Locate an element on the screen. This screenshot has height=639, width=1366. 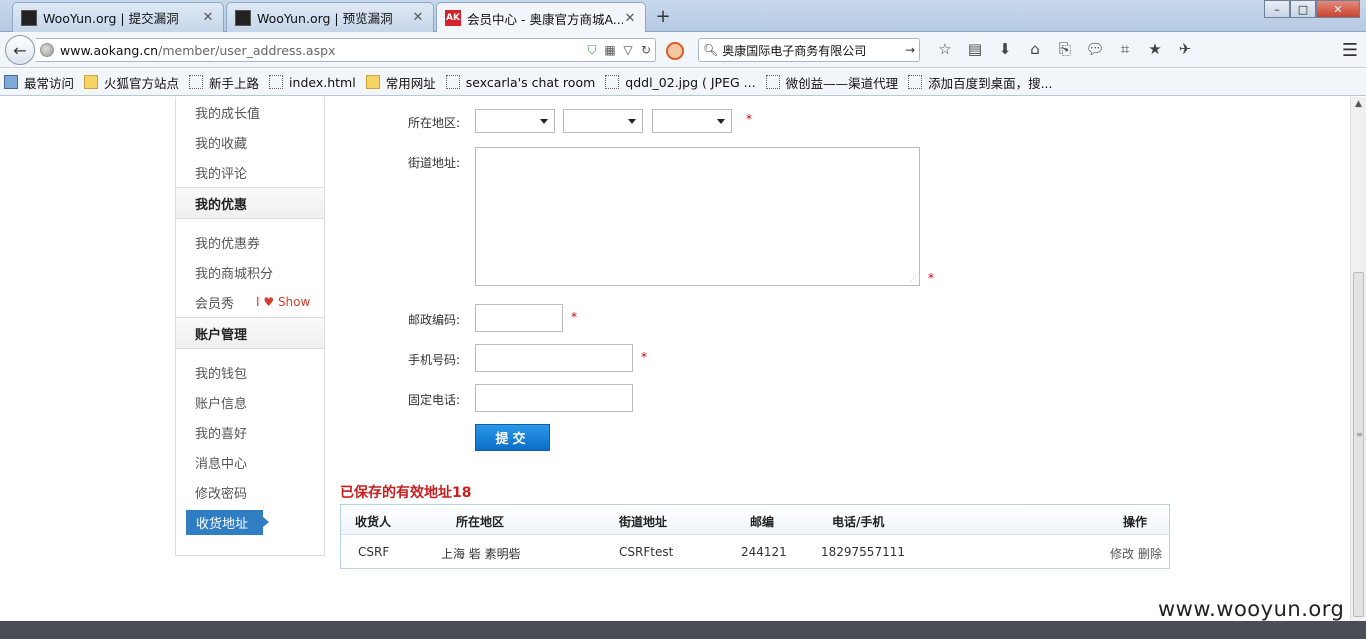
sidebar-item-messages: 消息中心 is located at coordinates (250, 462).